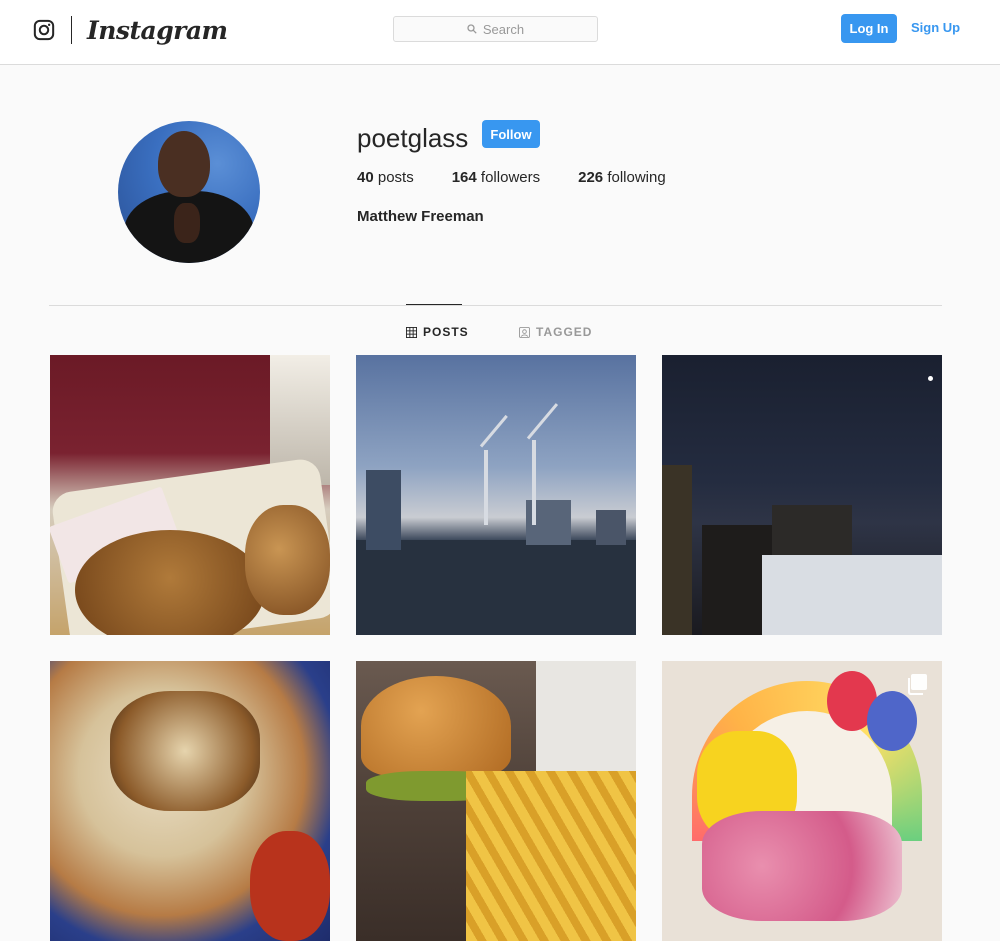 The image size is (1000, 941). Describe the element at coordinates (434, 304) in the screenshot. I see `active-tab-indicator` at that location.